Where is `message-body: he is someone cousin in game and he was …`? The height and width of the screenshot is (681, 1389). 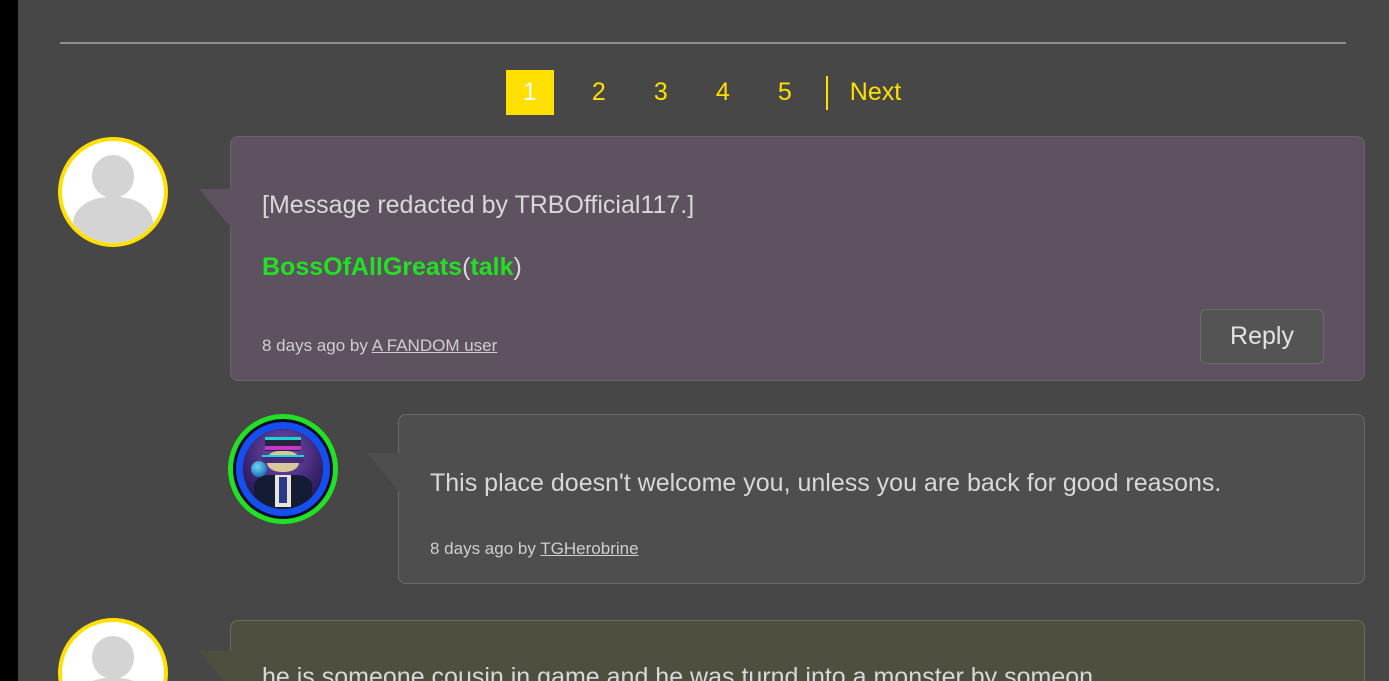
message-body: he is someone cousin in game and he was … is located at coordinates (678, 672).